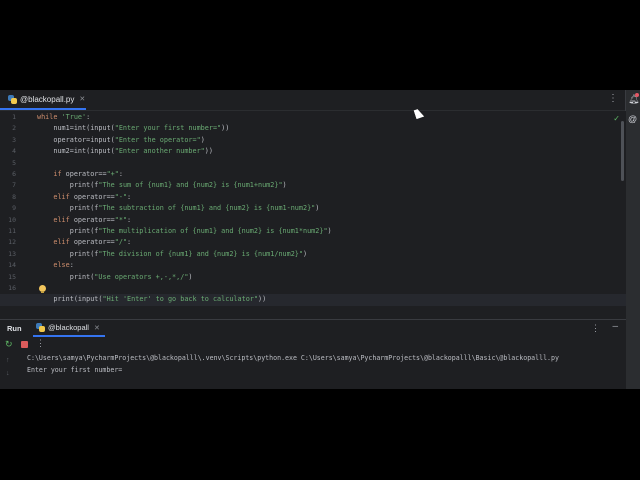 The height and width of the screenshot is (480, 640). I want to click on line-number: 16, so click(12, 288).